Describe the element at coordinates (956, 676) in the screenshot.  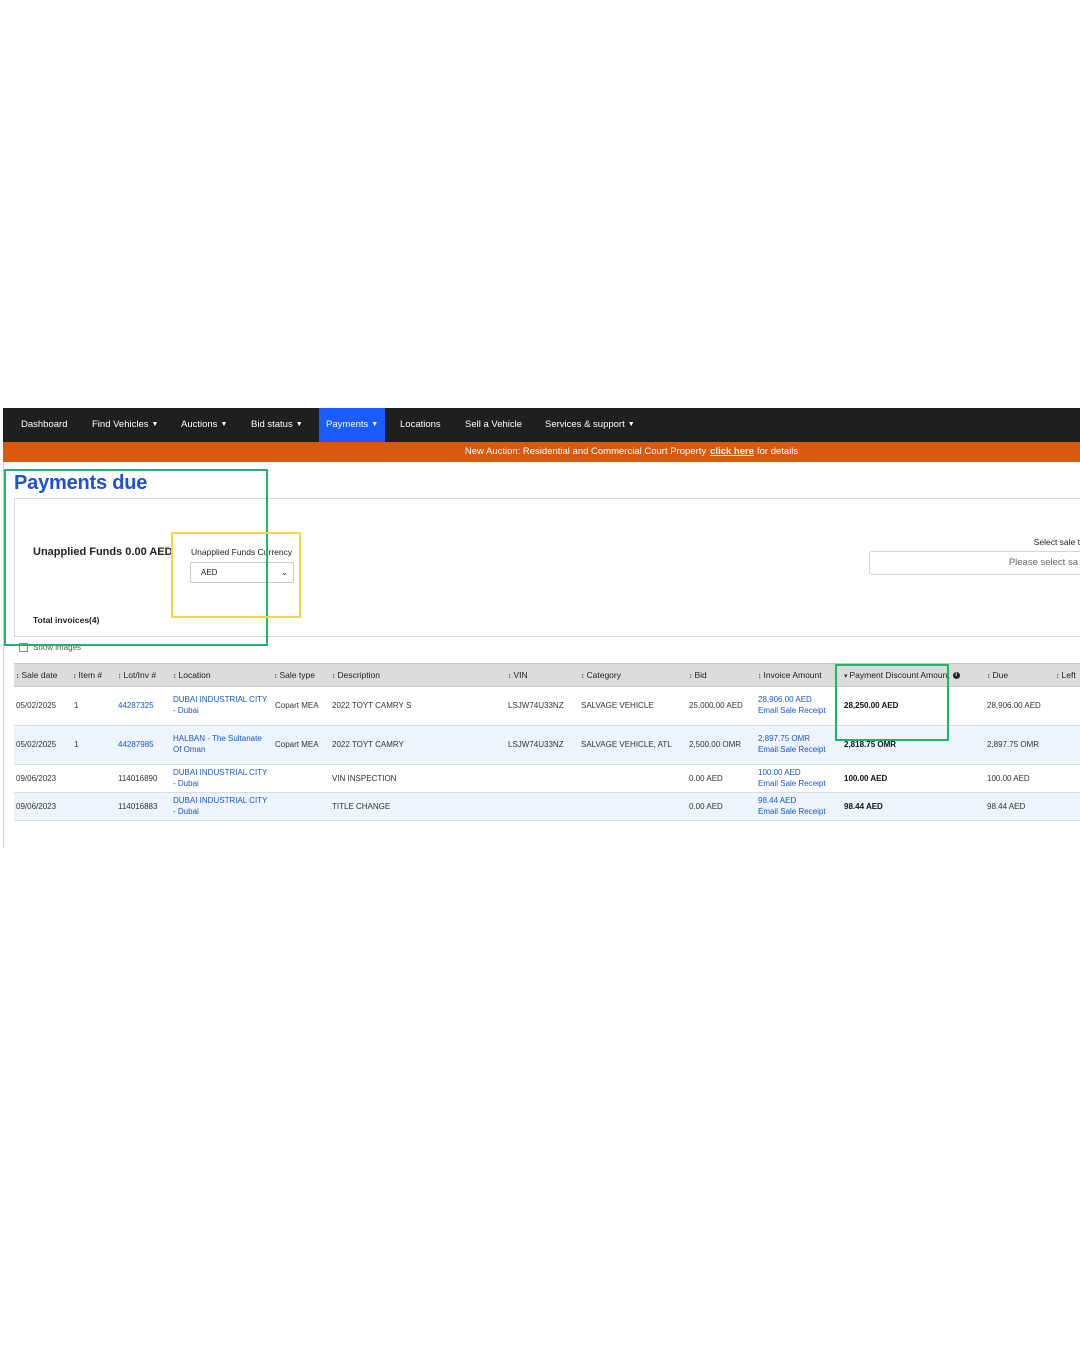
I see `info-icon: i` at that location.